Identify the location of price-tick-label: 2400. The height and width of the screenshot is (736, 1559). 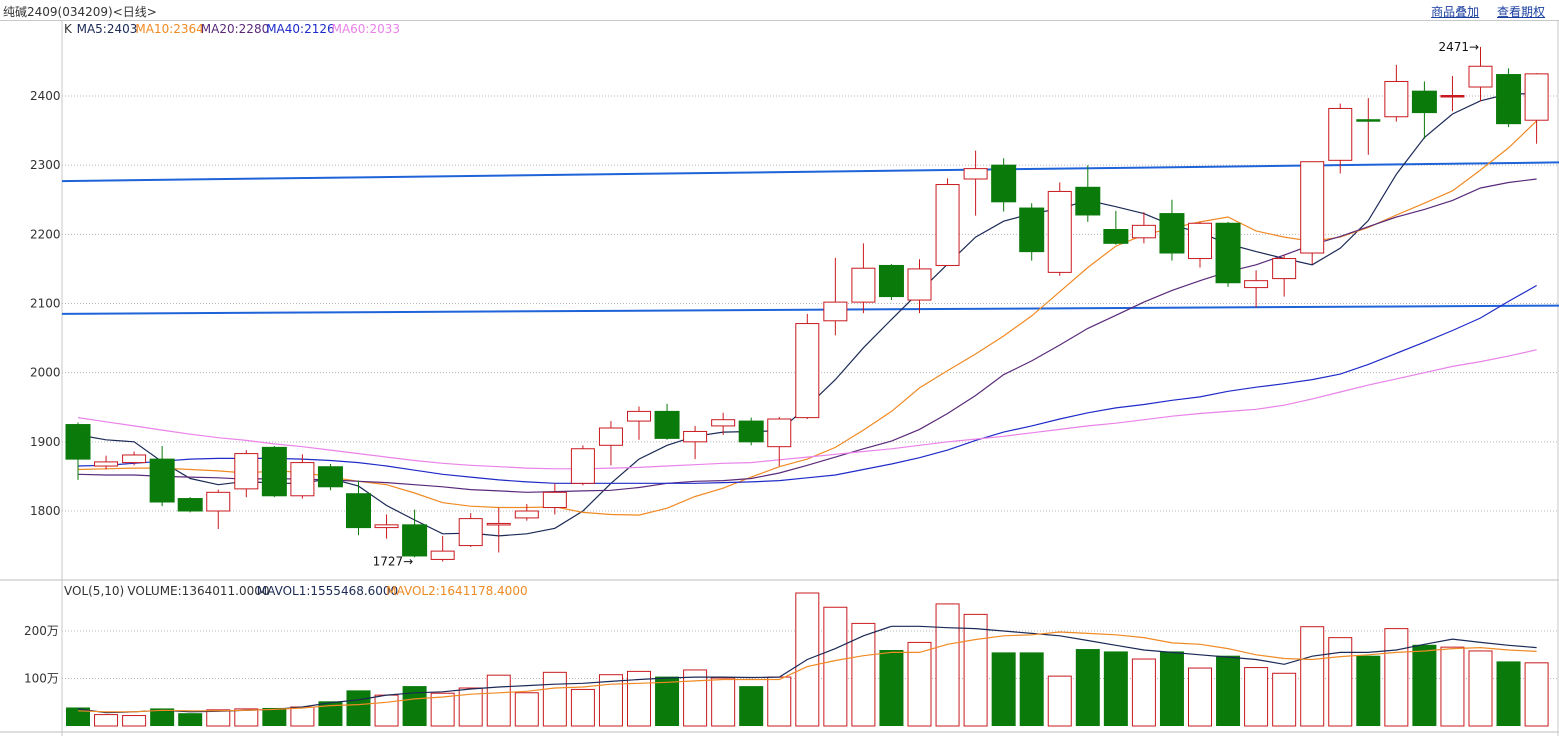
(45, 96).